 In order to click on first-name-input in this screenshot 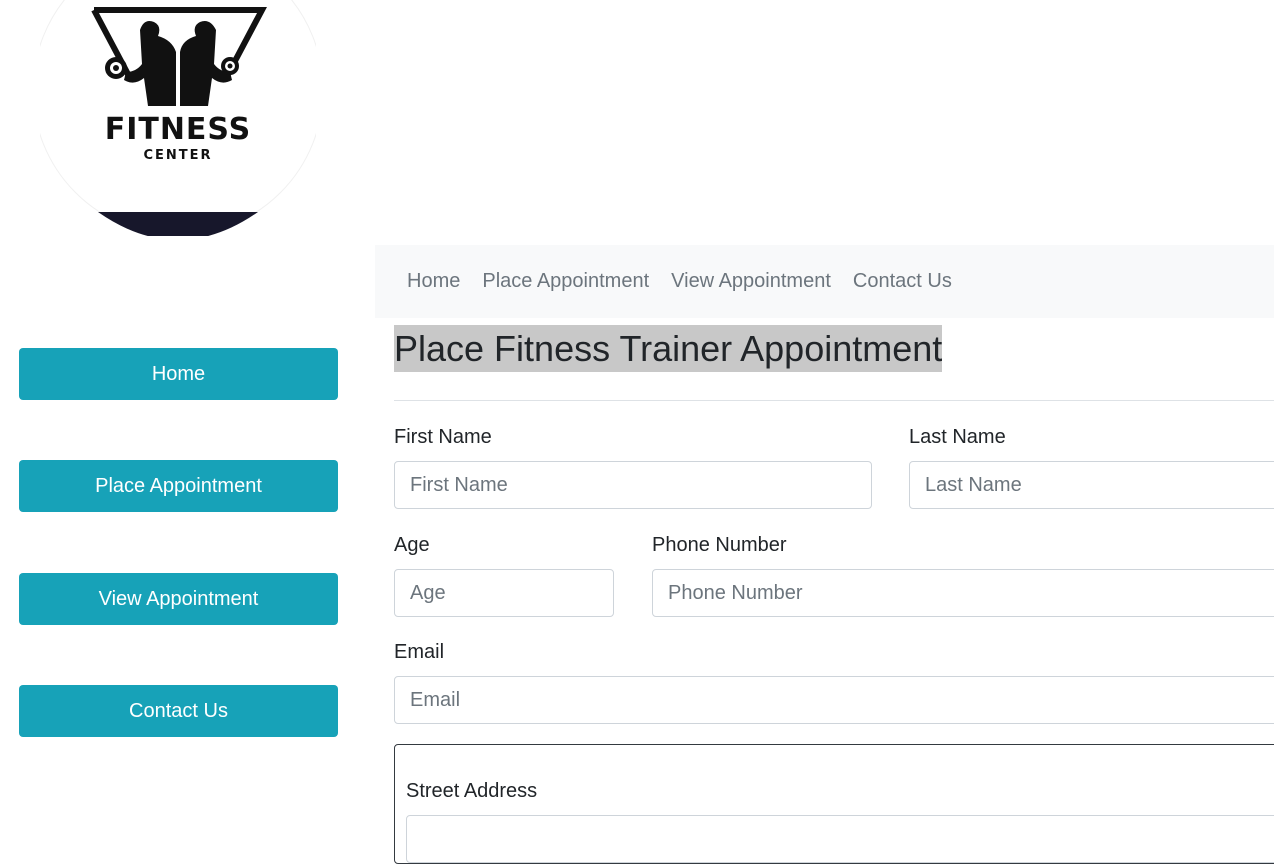, I will do `click(633, 485)`.